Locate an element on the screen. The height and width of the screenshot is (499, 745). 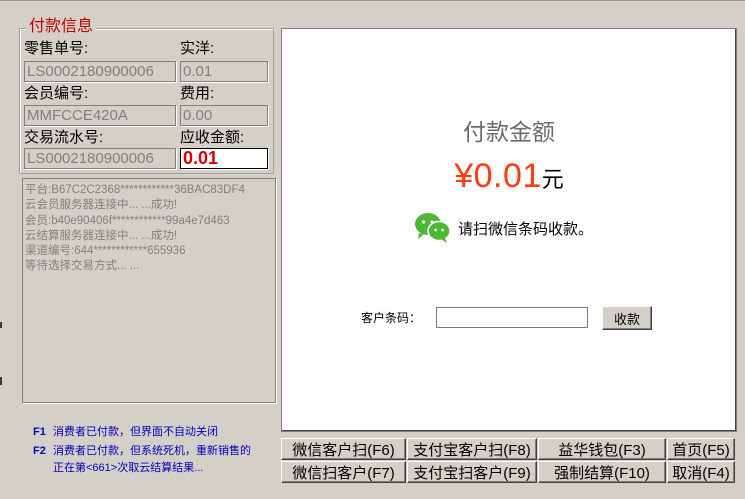
fee-label: 费用: is located at coordinates (197, 93).